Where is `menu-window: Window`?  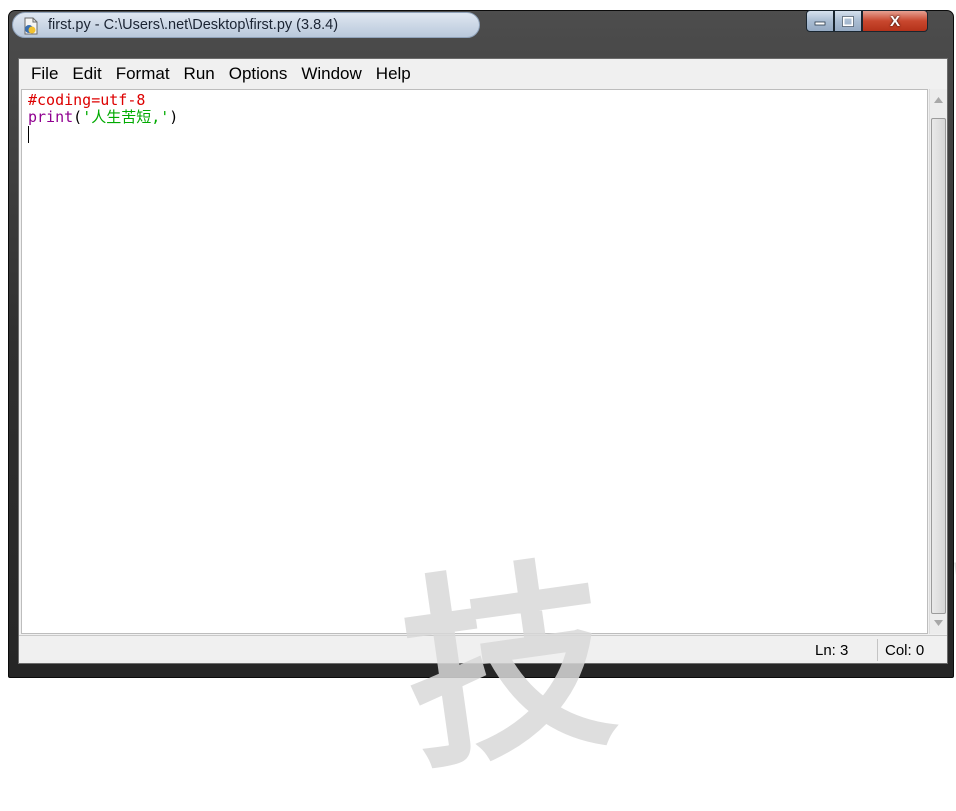
menu-window: Window is located at coordinates (331, 74).